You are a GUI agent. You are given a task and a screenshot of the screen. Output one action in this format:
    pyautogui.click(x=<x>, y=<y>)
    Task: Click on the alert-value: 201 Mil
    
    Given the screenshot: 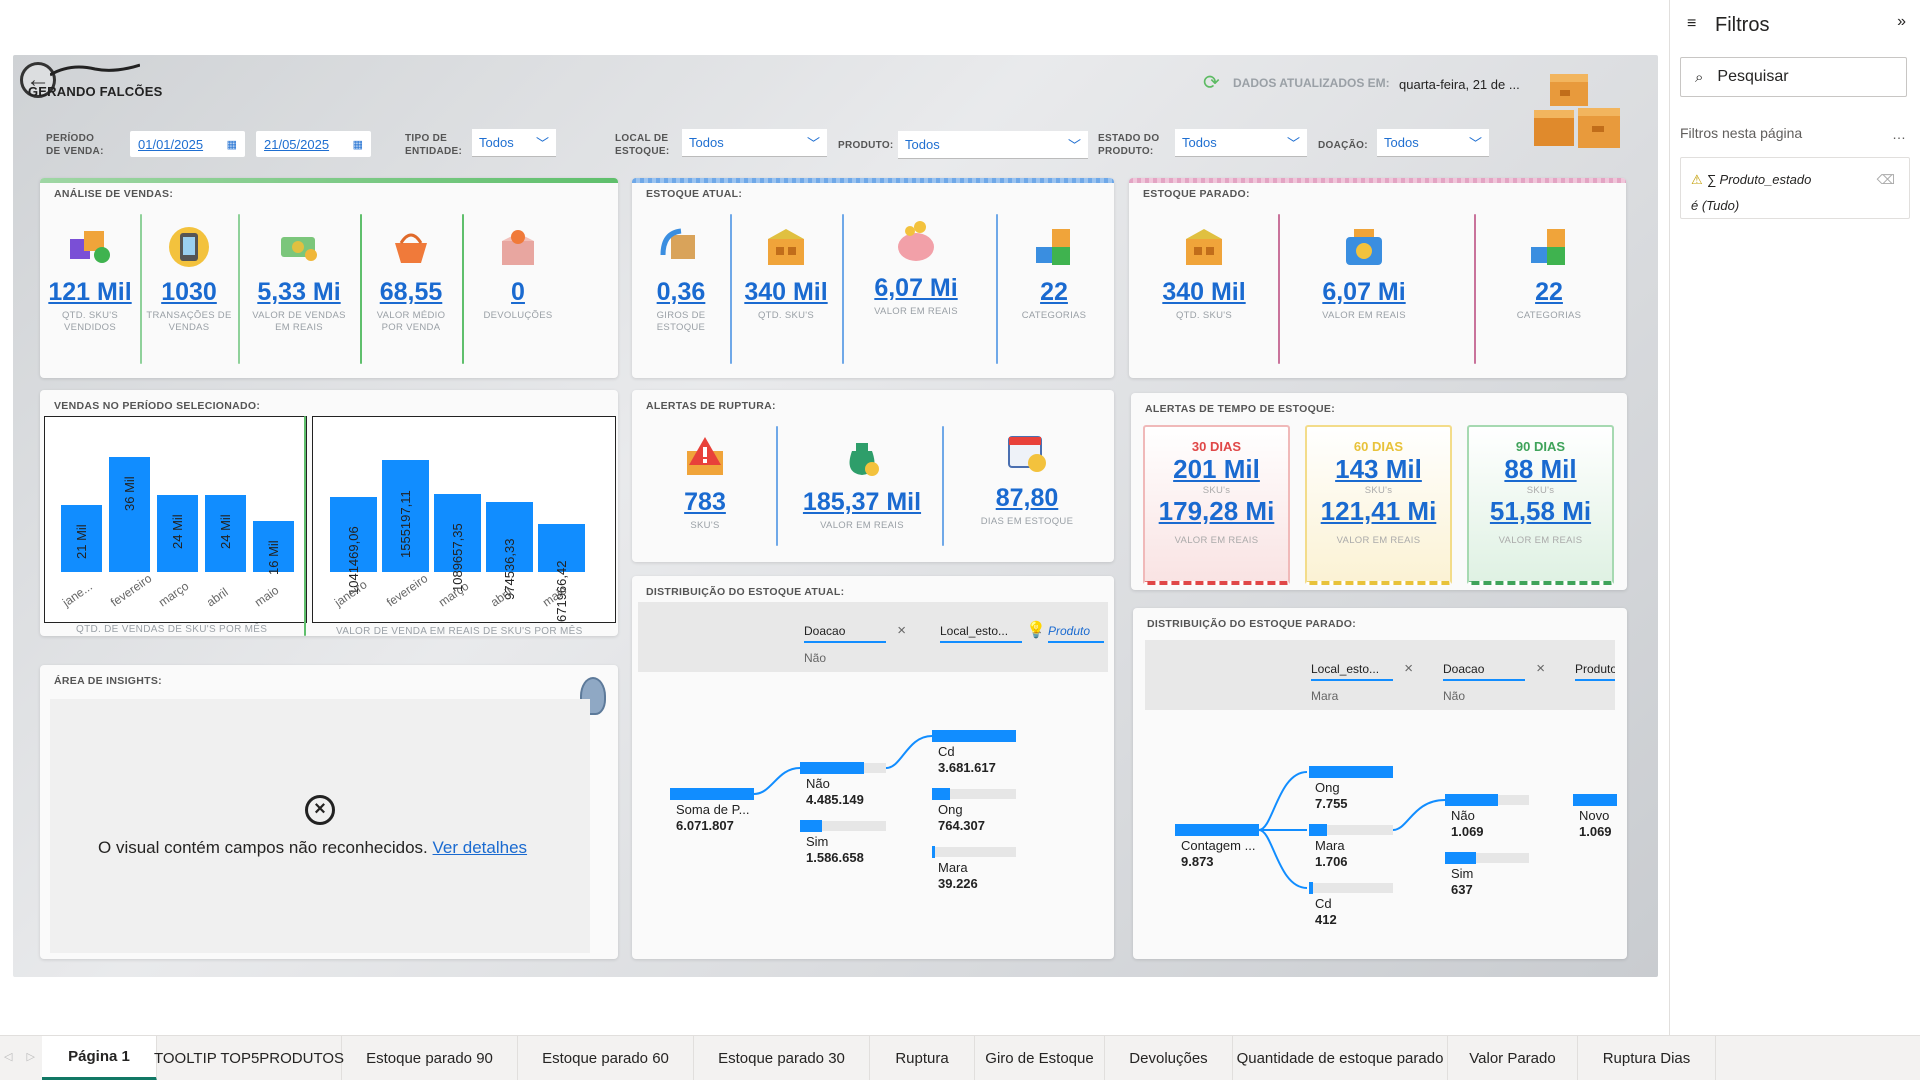 What is the action you would take?
    pyautogui.click(x=1216, y=469)
    